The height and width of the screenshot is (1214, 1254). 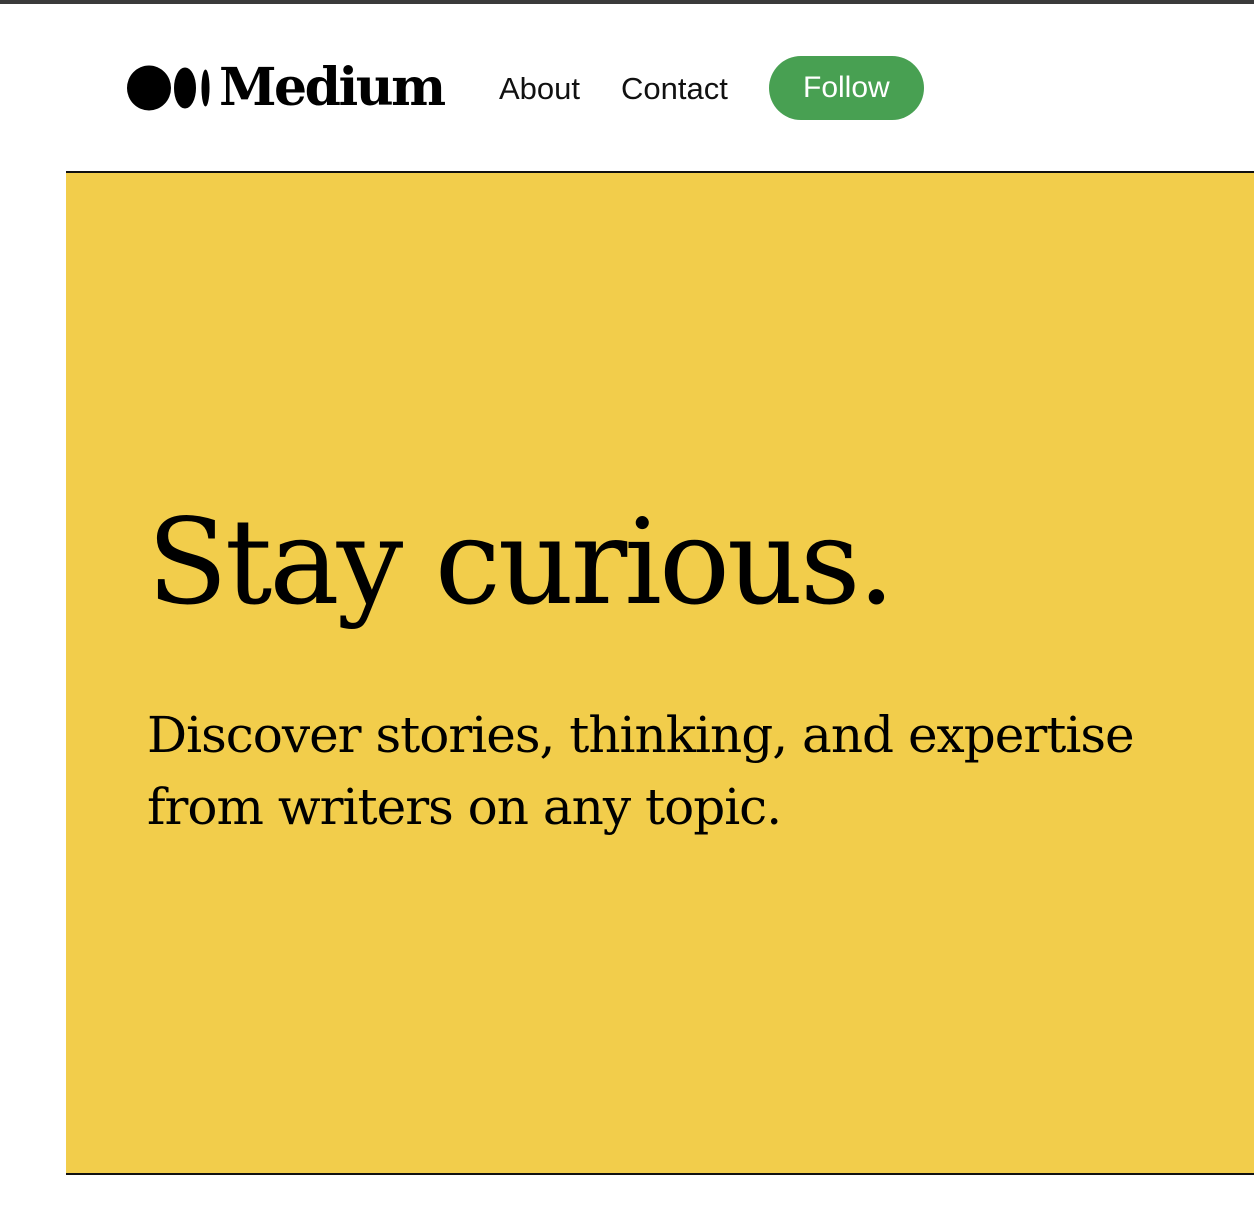 I want to click on nav-about-link: About, so click(x=539, y=88).